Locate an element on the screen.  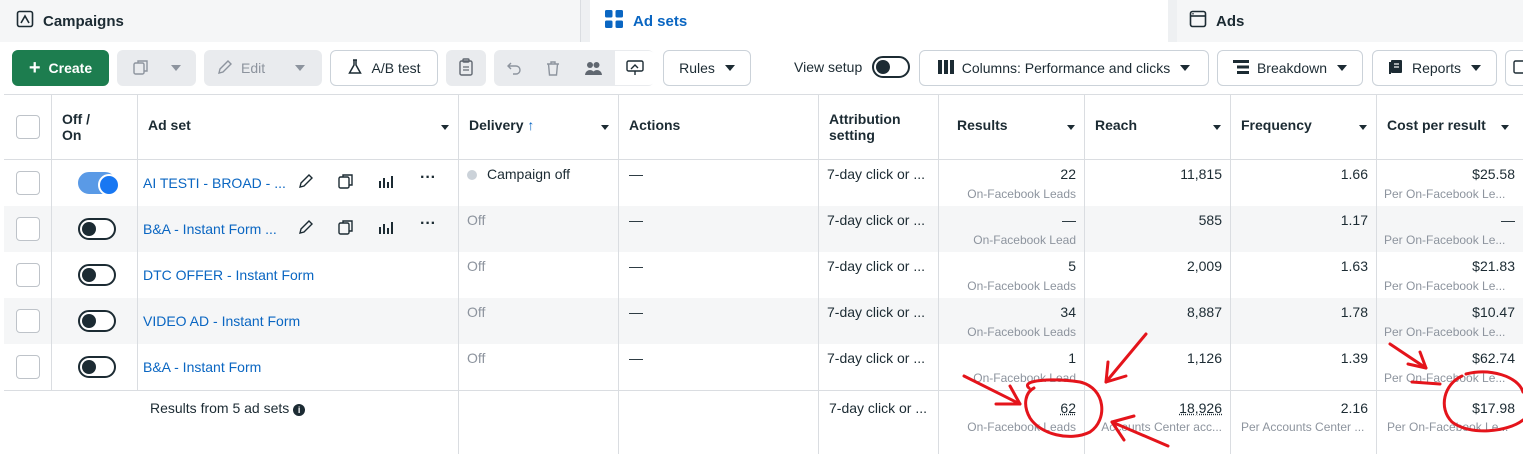
columns-icon is located at coordinates (946, 68).